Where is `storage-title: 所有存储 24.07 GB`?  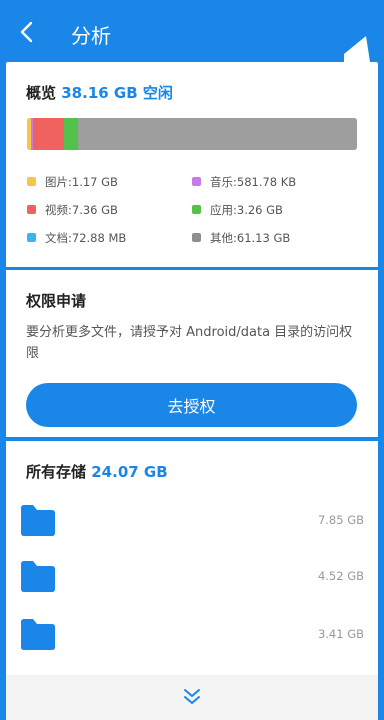 storage-title: 所有存储 24.07 GB is located at coordinates (97, 471).